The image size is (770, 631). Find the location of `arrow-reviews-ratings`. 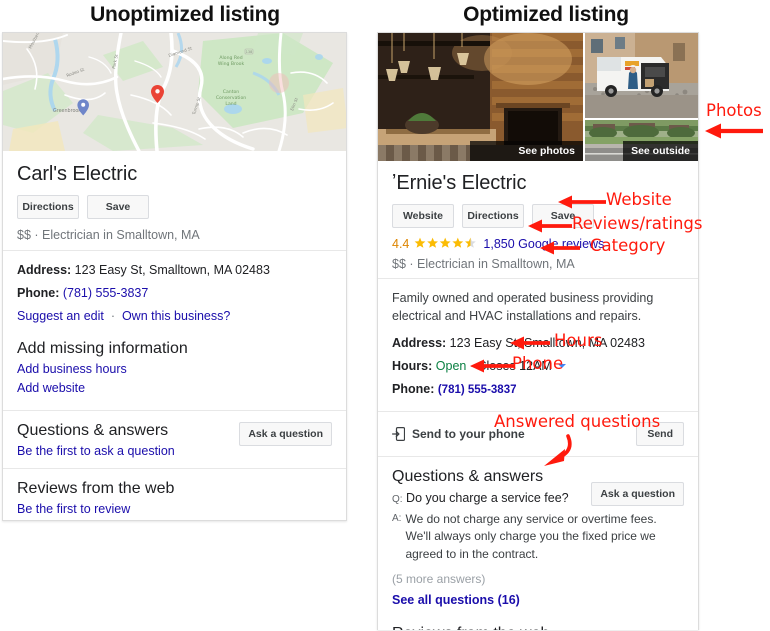

arrow-reviews-ratings is located at coordinates (550, 226).